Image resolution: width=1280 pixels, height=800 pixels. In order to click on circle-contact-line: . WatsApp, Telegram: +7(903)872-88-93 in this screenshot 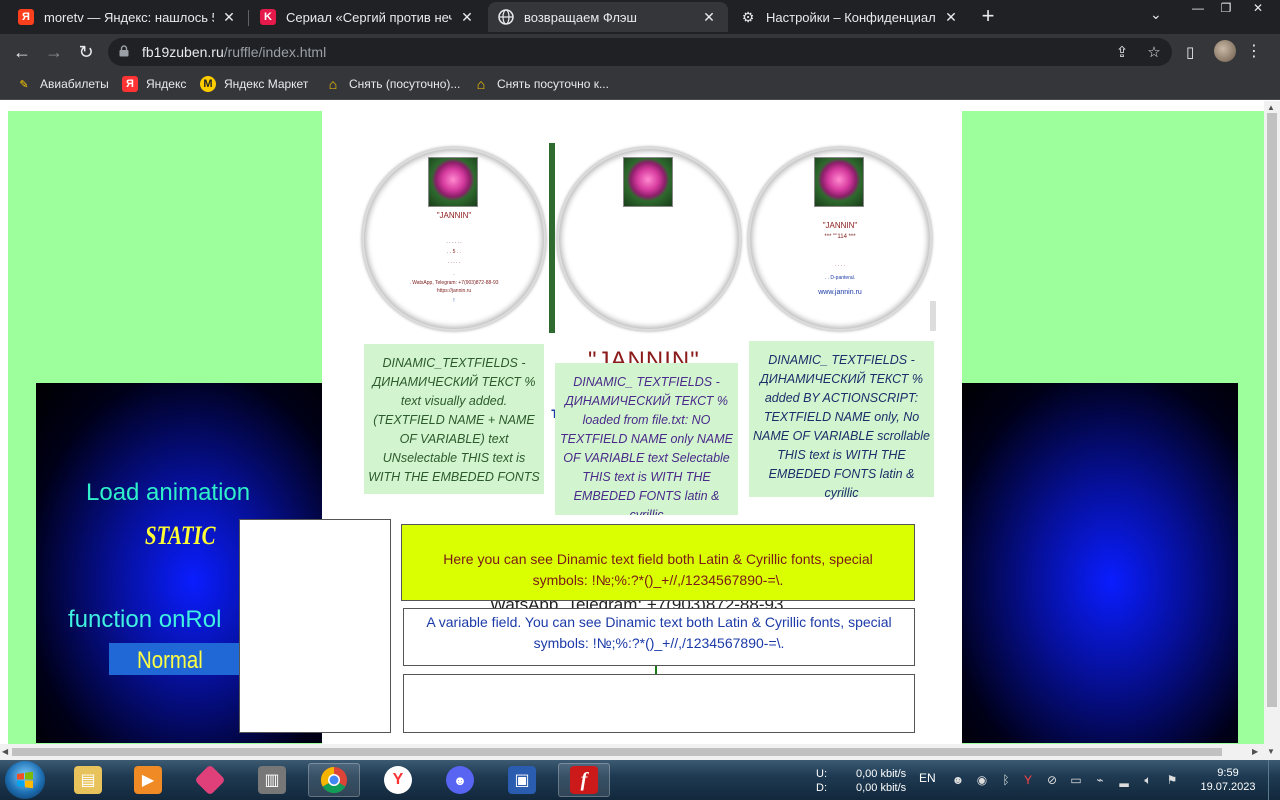, I will do `click(454, 283)`.